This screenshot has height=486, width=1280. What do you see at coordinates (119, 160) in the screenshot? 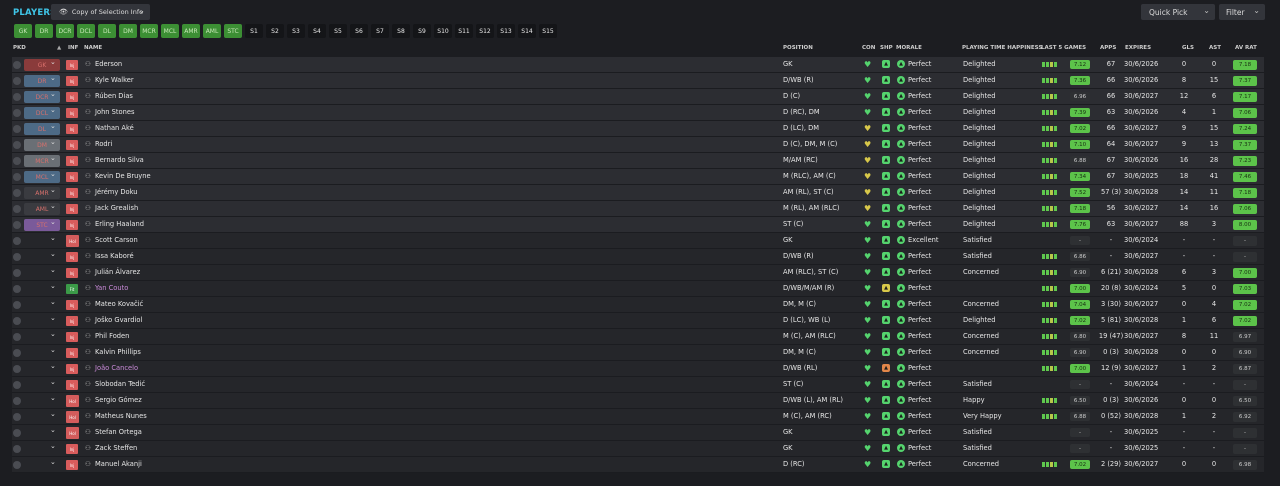
I see `player-name: Bernardo Silva` at bounding box center [119, 160].